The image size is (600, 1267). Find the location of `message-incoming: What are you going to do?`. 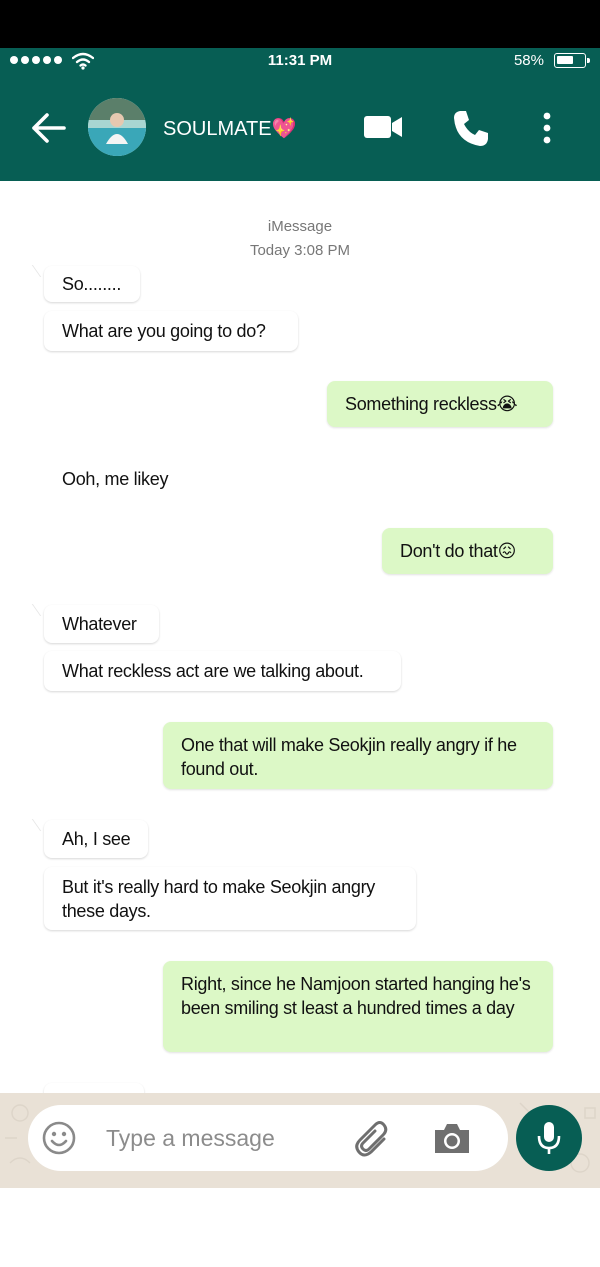

message-incoming: What are you going to do? is located at coordinates (171, 331).